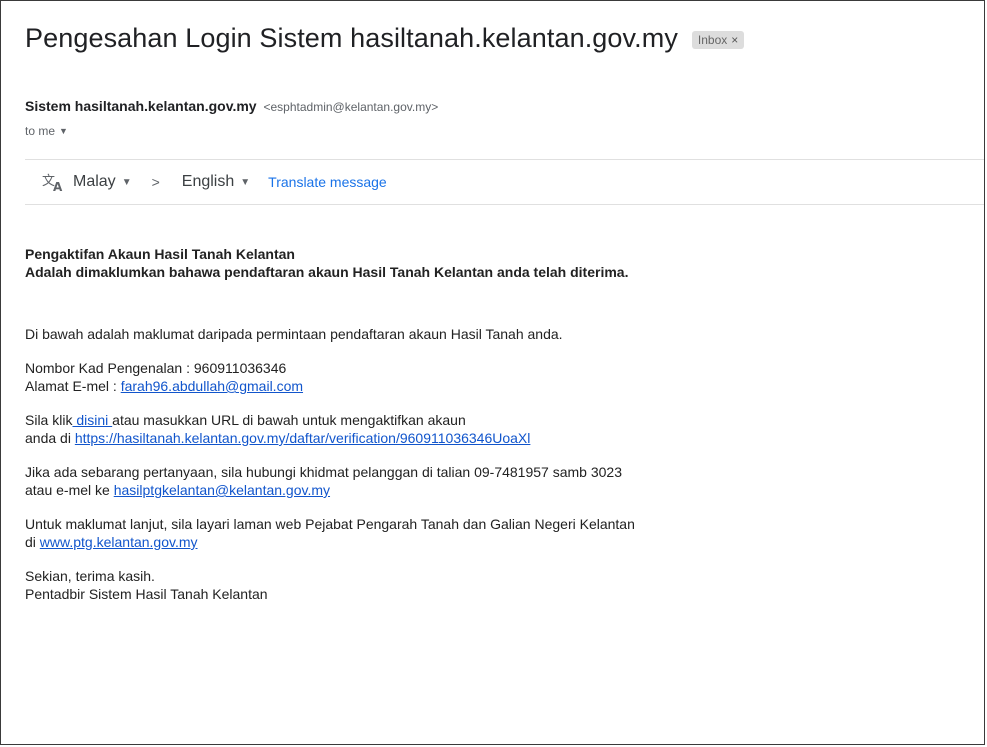  What do you see at coordinates (146, 594) in the screenshot?
I see `closing-line-2: Pentadbir Sistem Hasil Tanah Kelantan` at bounding box center [146, 594].